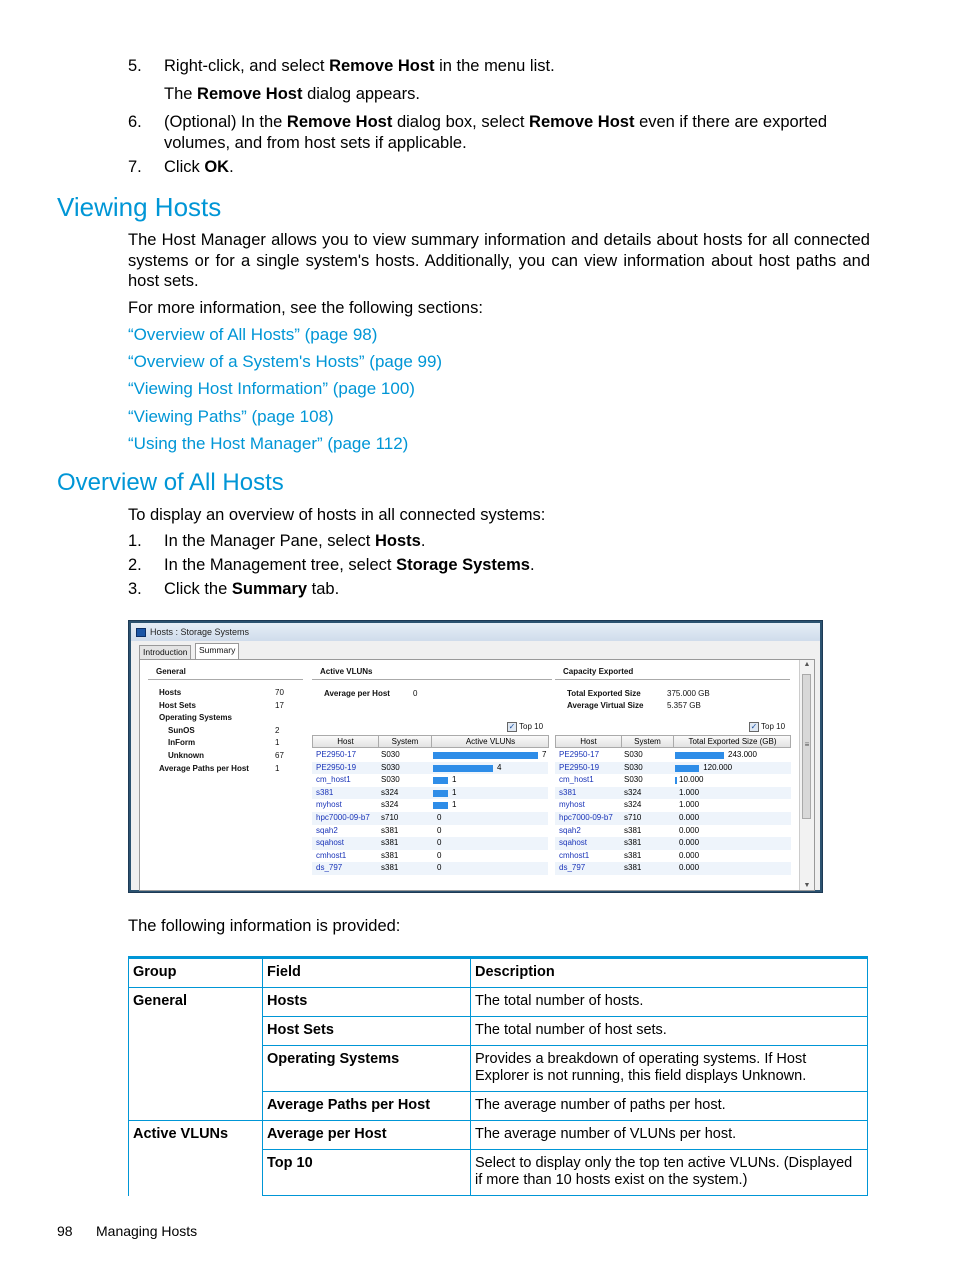 The height and width of the screenshot is (1271, 954). I want to click on window-title: Hosts : Storage Systems, so click(200, 632).